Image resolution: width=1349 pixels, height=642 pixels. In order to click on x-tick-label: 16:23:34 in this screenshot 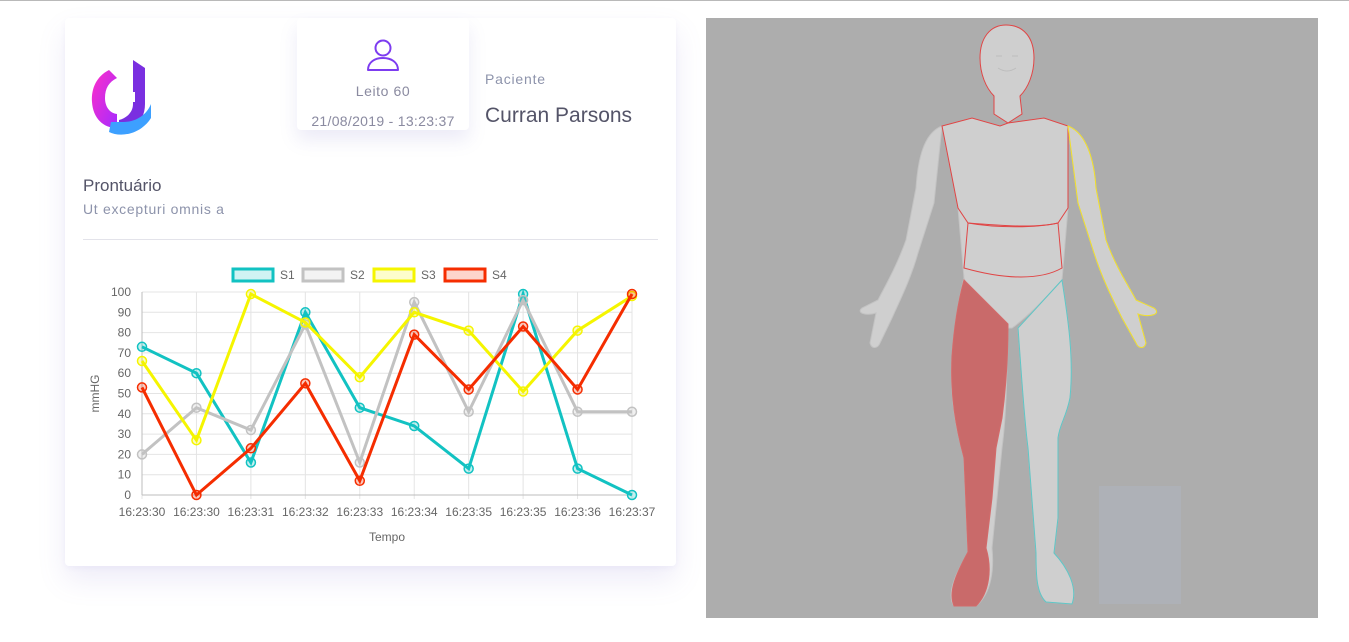, I will do `click(414, 512)`.